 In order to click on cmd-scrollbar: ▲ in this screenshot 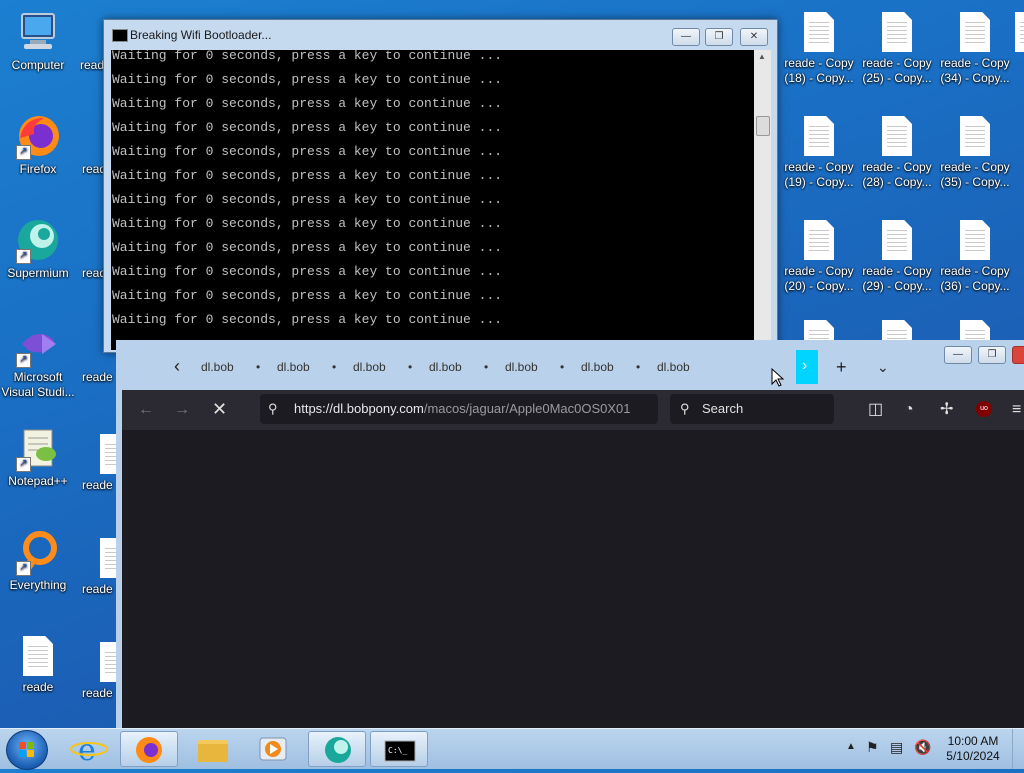, I will do `click(762, 200)`.